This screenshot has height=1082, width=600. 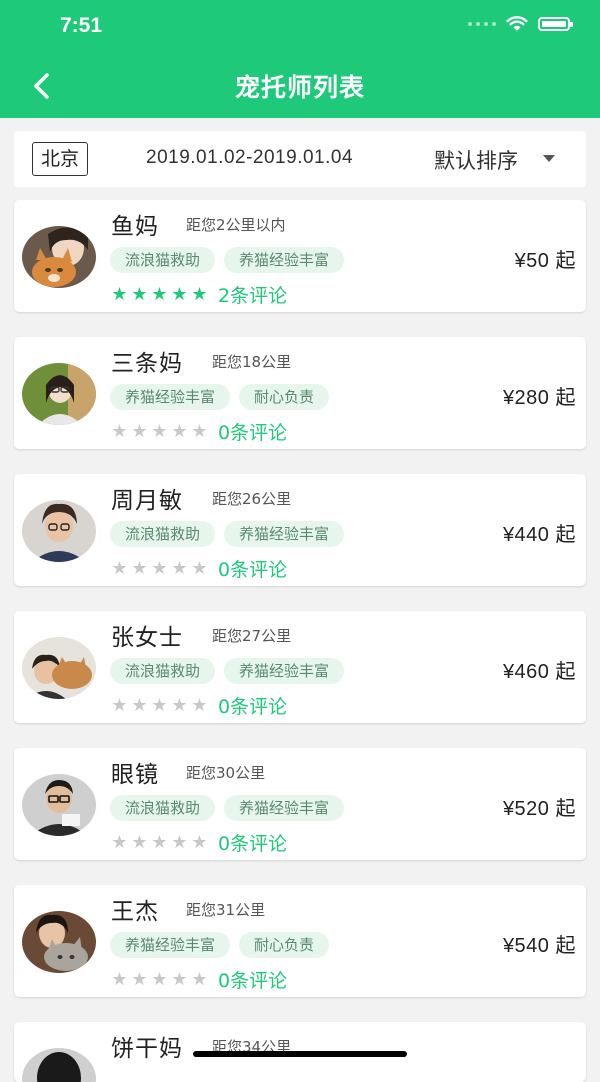 I want to click on sitter-name: 饼干妈, so click(x=147, y=1049).